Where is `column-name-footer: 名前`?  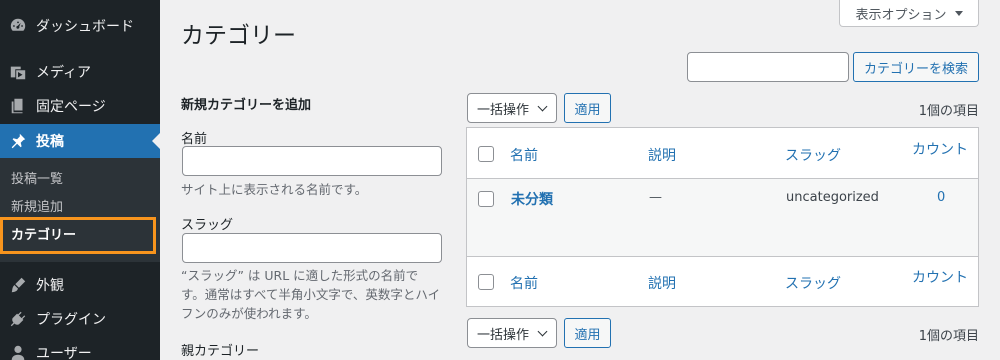
column-name-footer: 名前 is located at coordinates (524, 283).